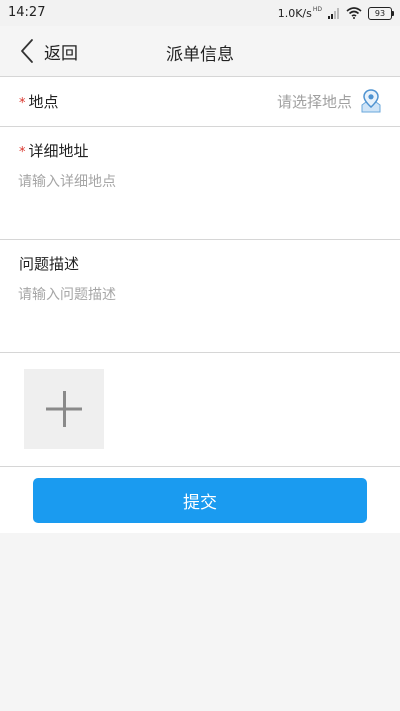 The image size is (400, 711). What do you see at coordinates (200, 102) in the screenshot?
I see `location-row: * 地点 请选择地点` at bounding box center [200, 102].